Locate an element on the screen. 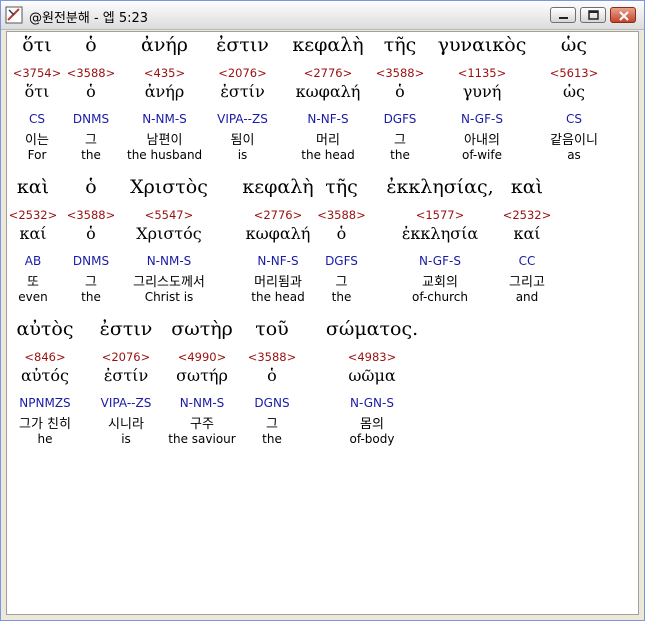 This screenshot has height=621, width=645. word-korean: 이는 is located at coordinates (37, 140).